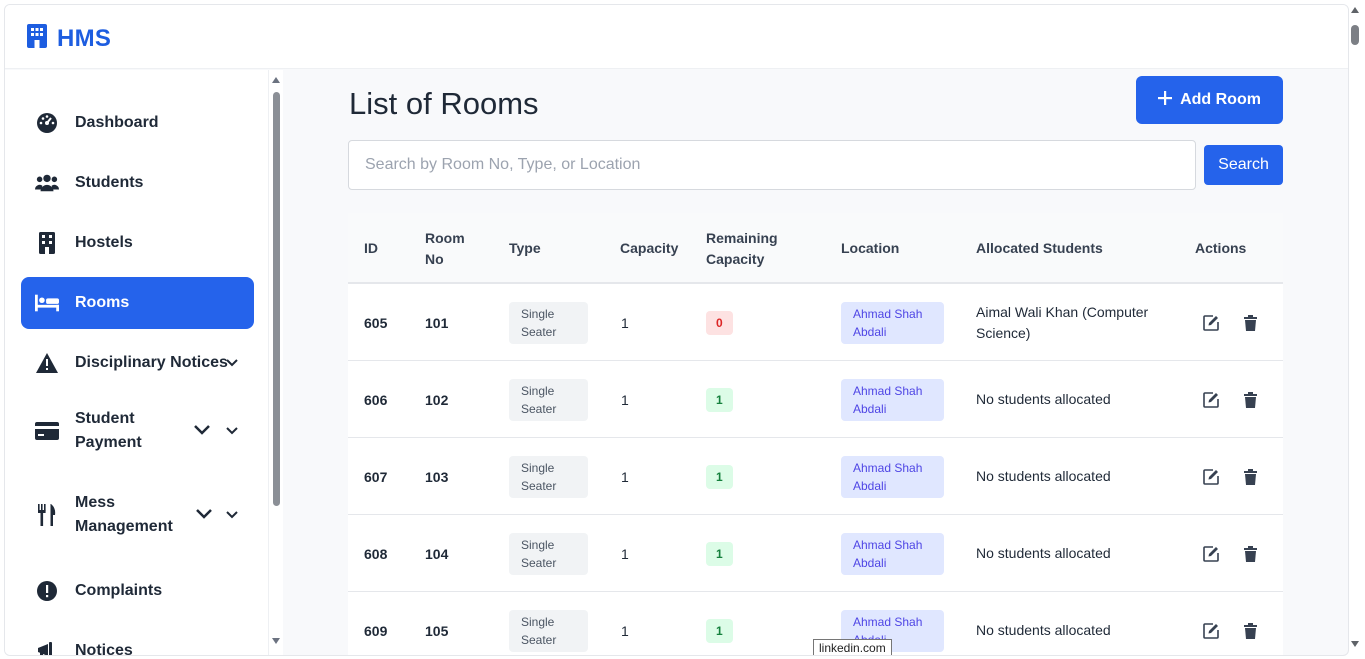  What do you see at coordinates (719, 322) in the screenshot?
I see `remaining-capacity-badge: 0` at bounding box center [719, 322].